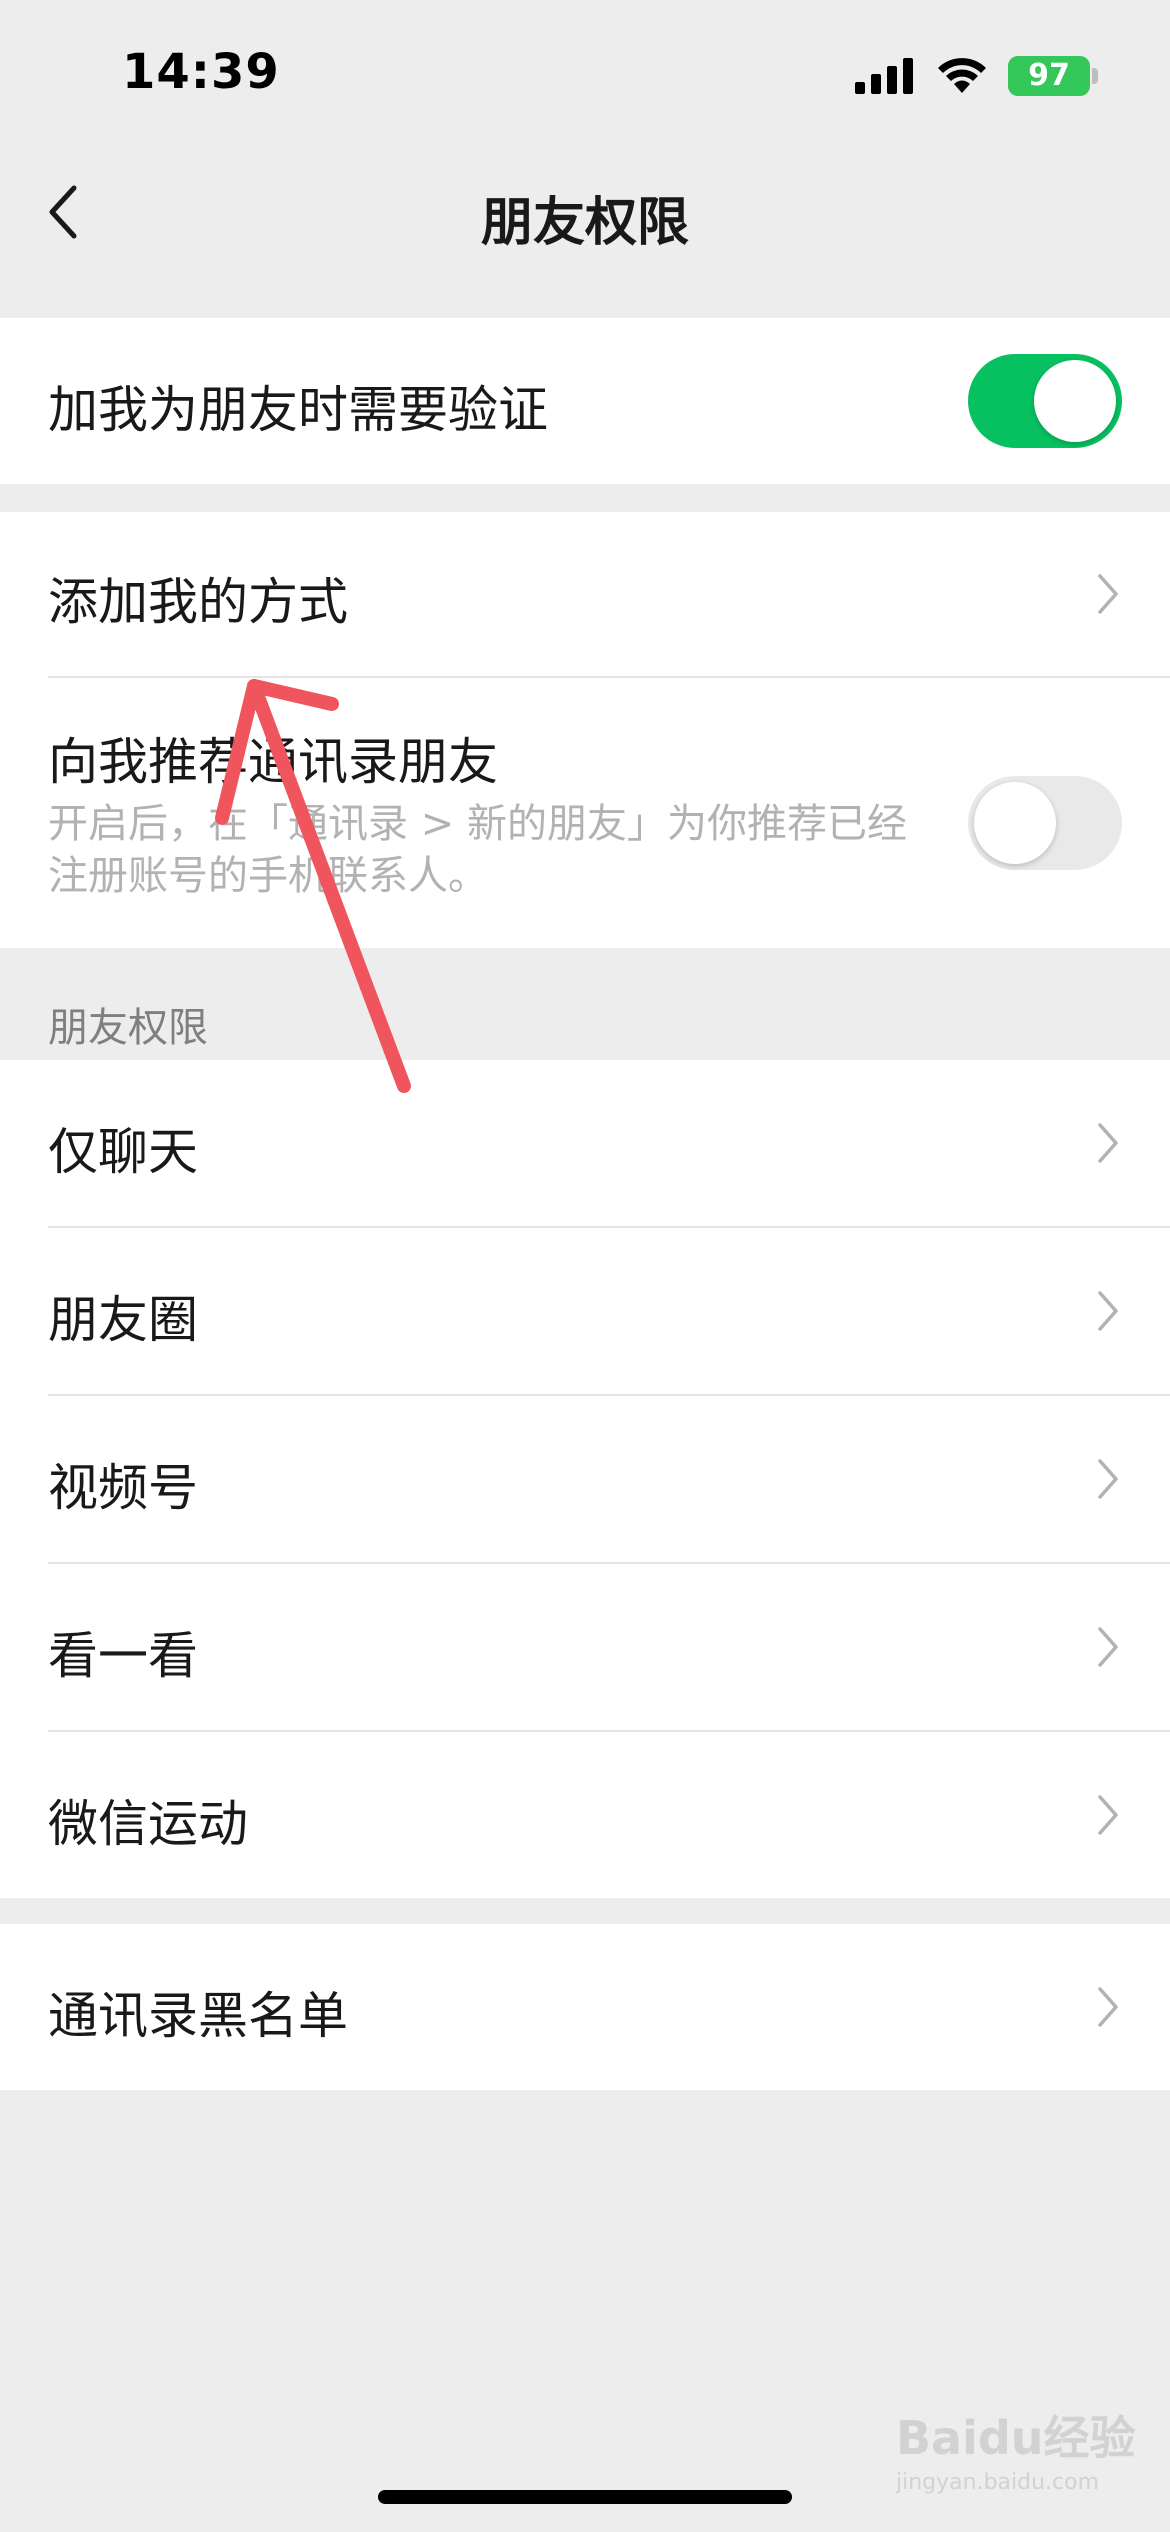  I want to click on verify-label: 加我为朋友时需要验证, so click(298, 410).